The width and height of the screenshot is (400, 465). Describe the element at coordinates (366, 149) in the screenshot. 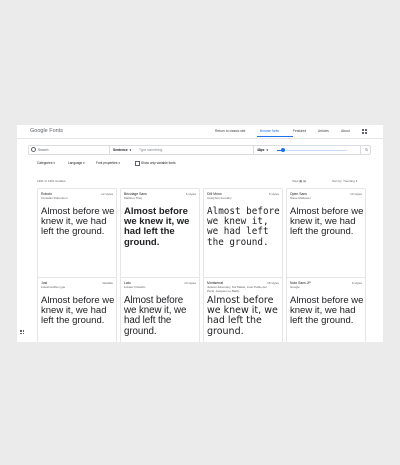

I see `reset-icon: ↻` at that location.